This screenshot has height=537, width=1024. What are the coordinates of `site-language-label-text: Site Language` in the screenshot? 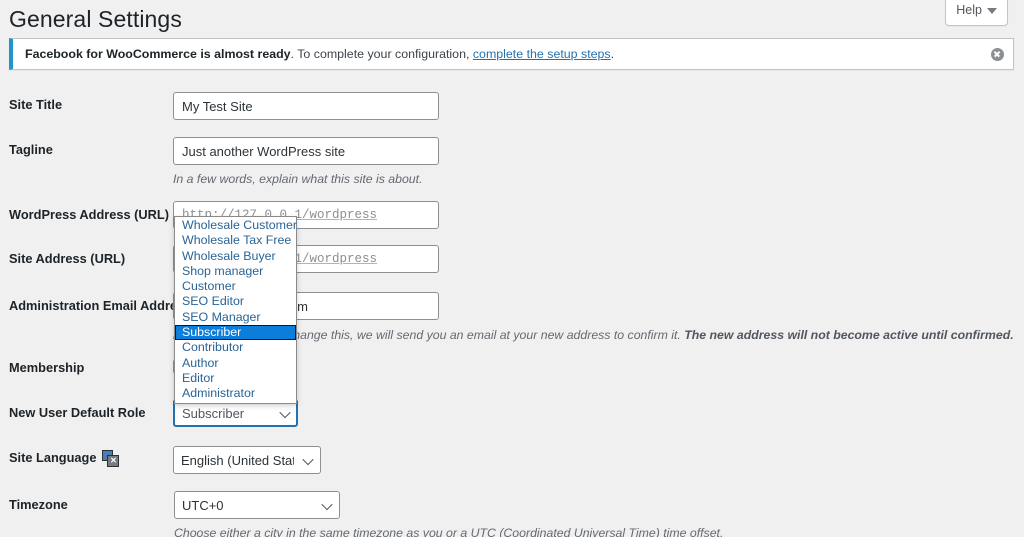 It's located at (53, 458).